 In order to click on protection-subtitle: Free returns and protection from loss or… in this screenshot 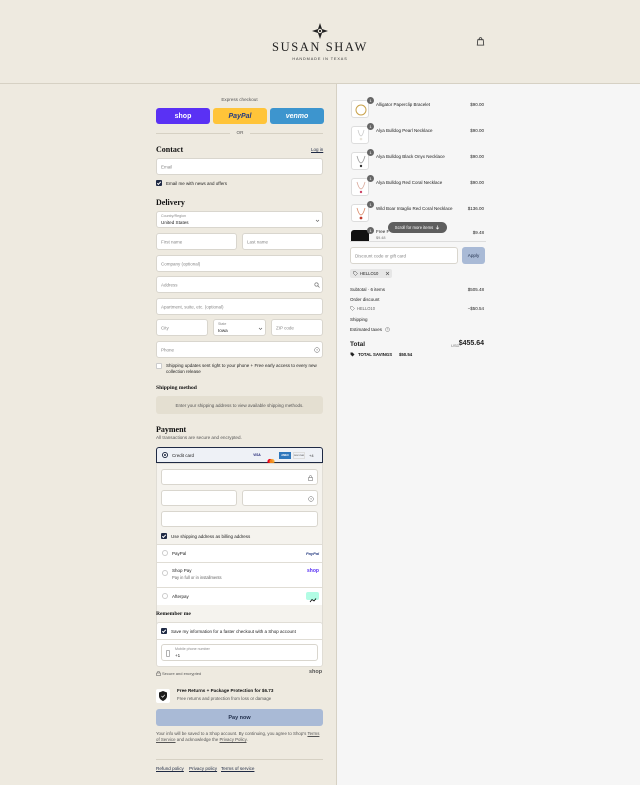, I will do `click(224, 698)`.